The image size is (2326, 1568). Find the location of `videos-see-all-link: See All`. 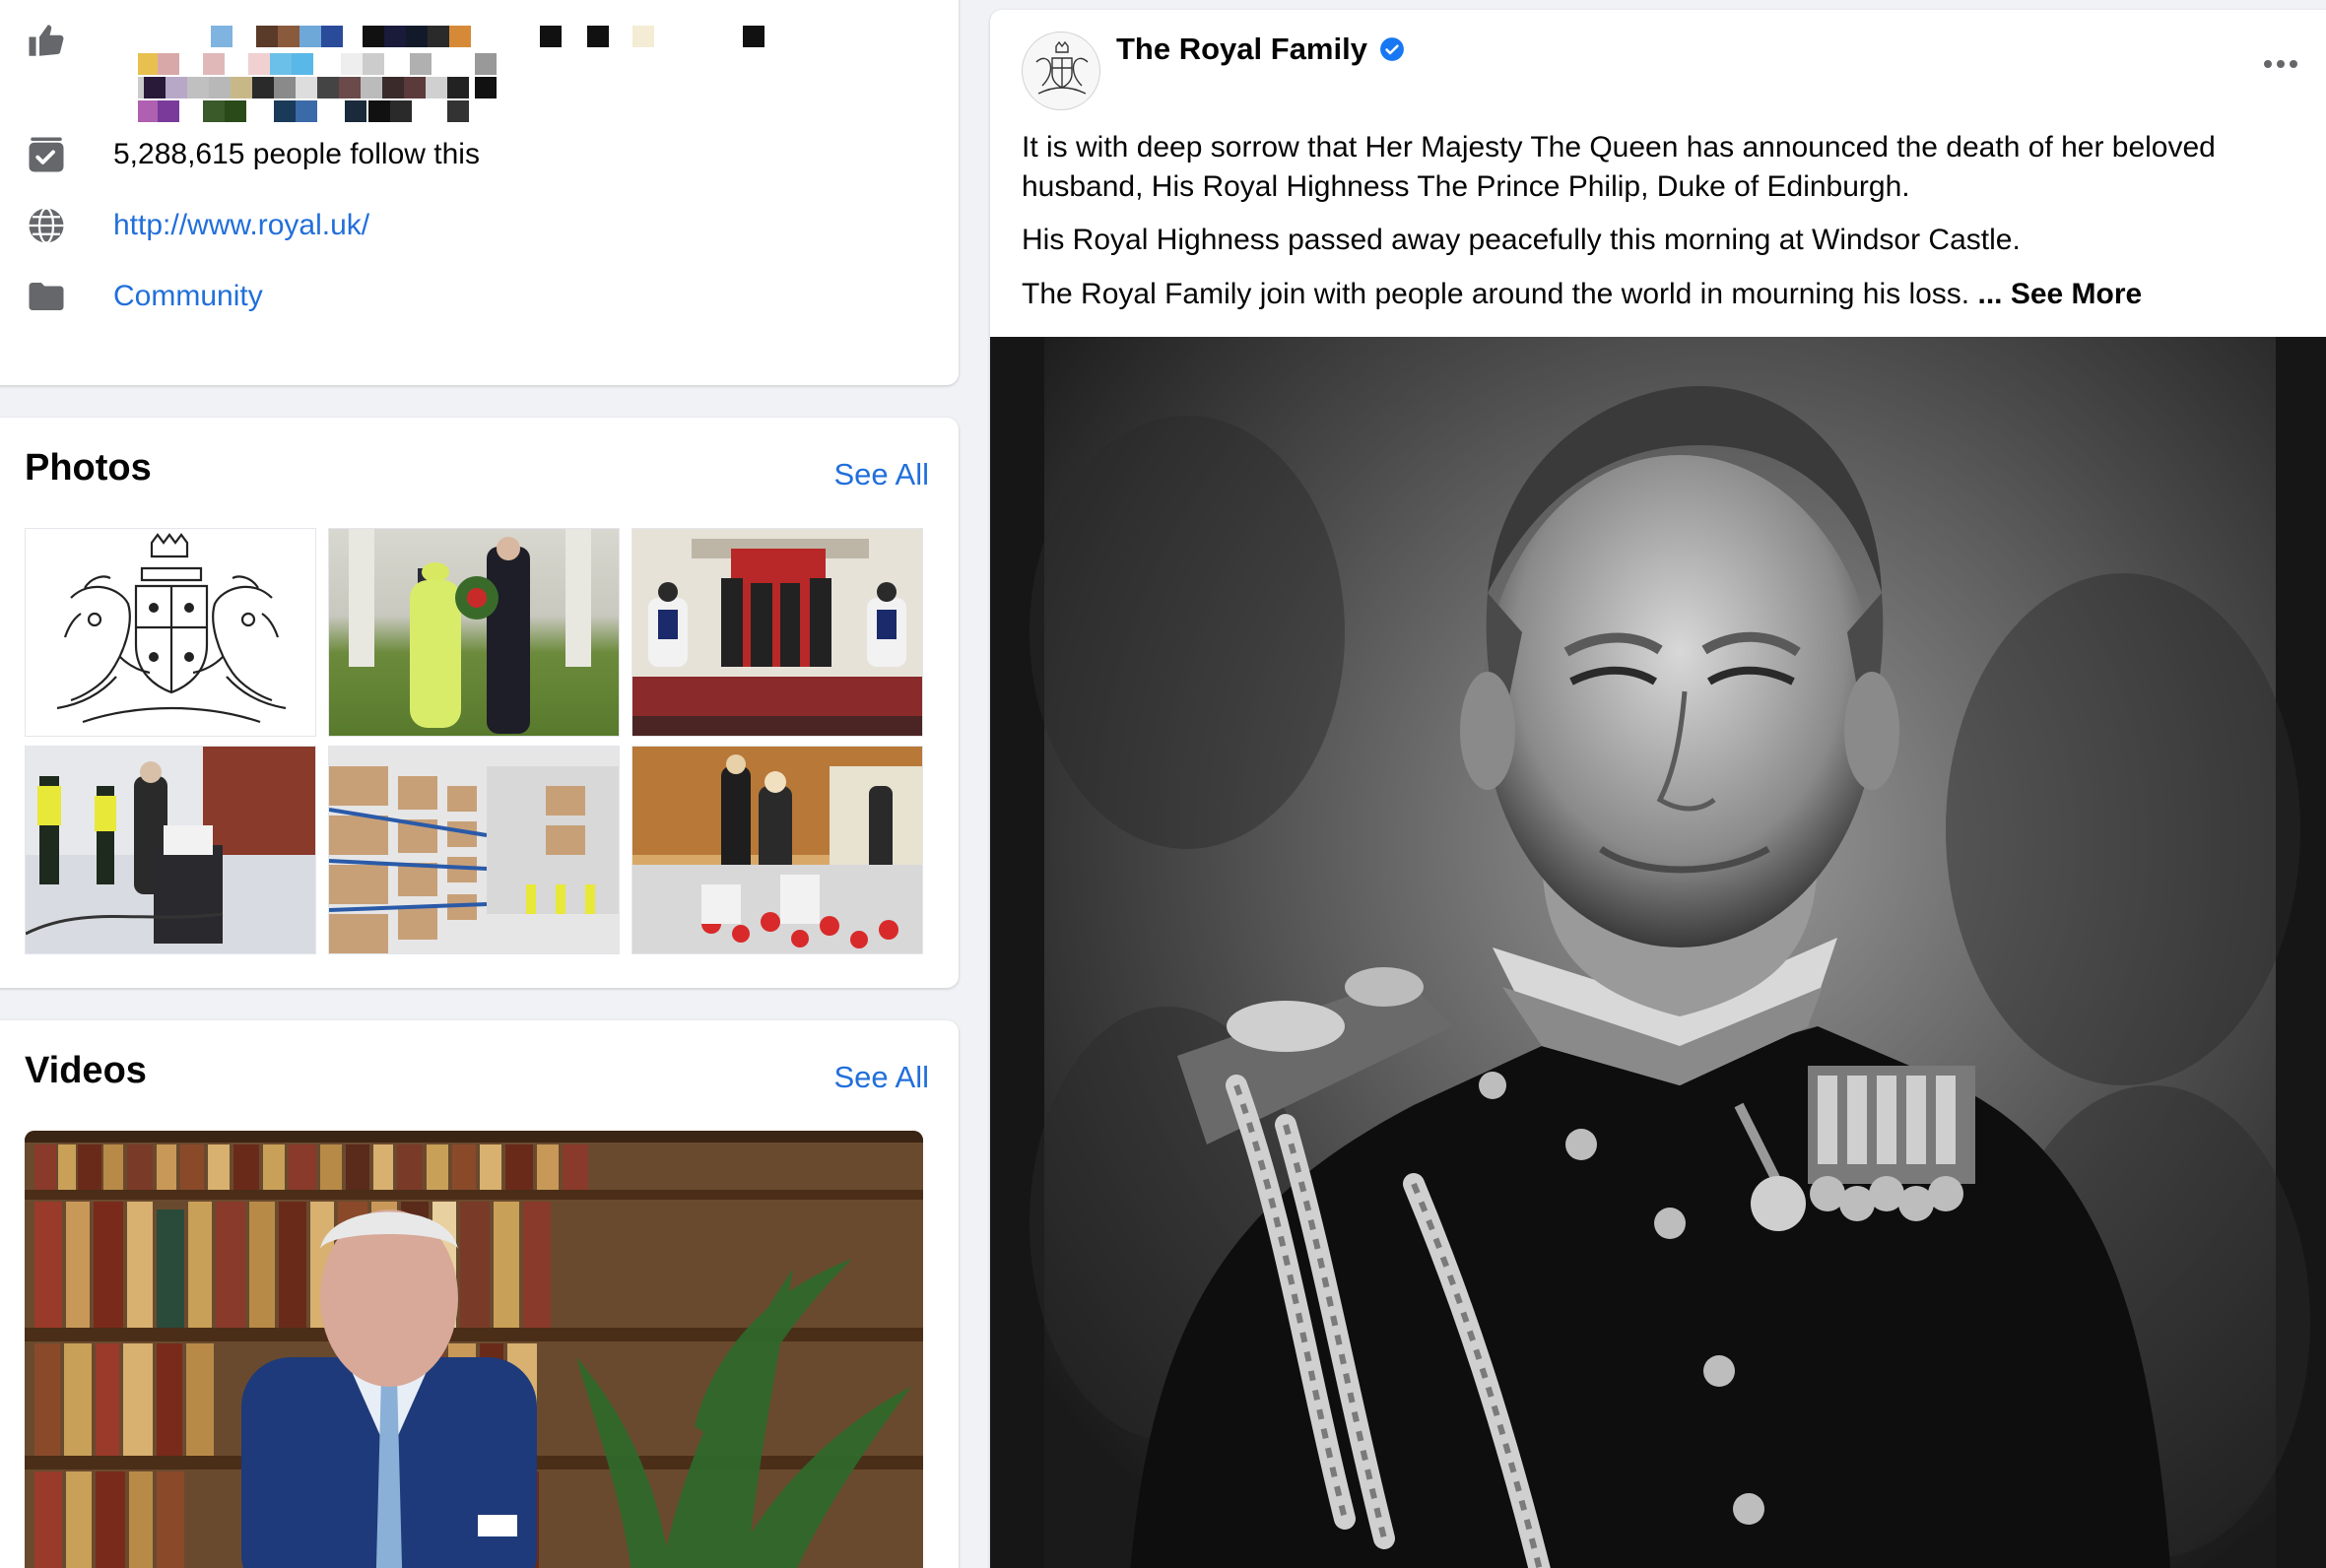

videos-see-all-link: See All is located at coordinates (881, 1078).